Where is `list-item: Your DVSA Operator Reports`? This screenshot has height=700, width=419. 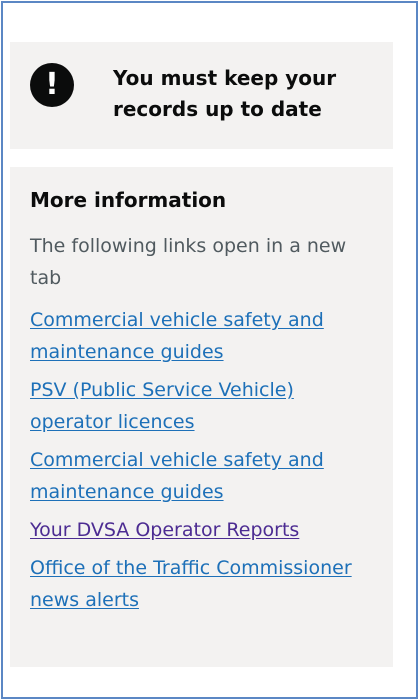
list-item: Your DVSA Operator Reports is located at coordinates (205, 530).